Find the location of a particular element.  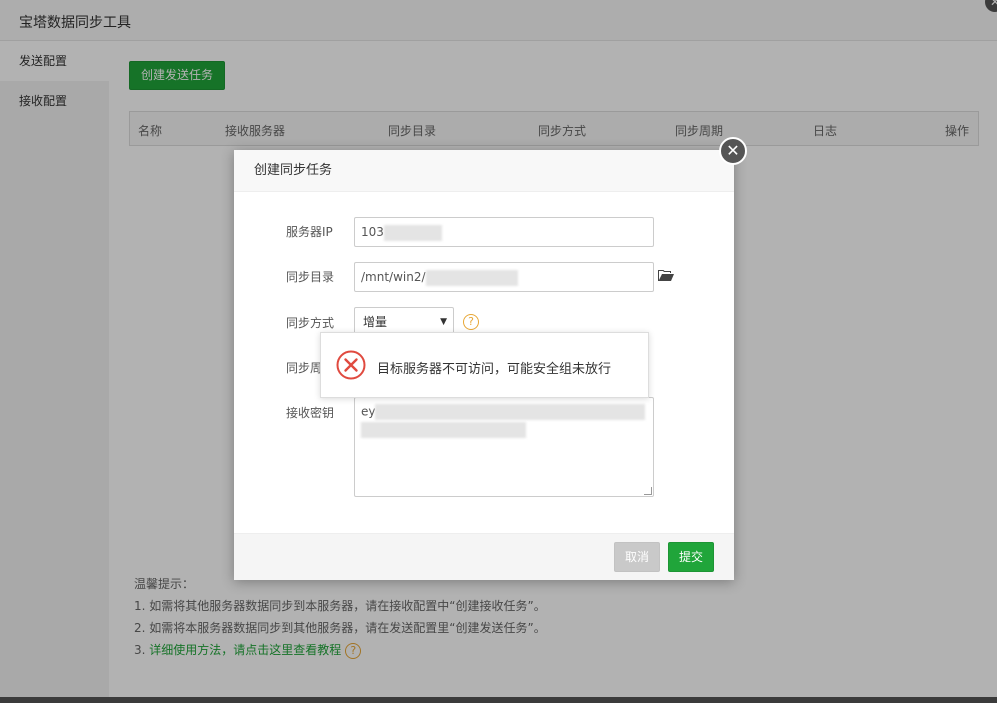

dialog-title: 创建同步任务 is located at coordinates (484, 171).